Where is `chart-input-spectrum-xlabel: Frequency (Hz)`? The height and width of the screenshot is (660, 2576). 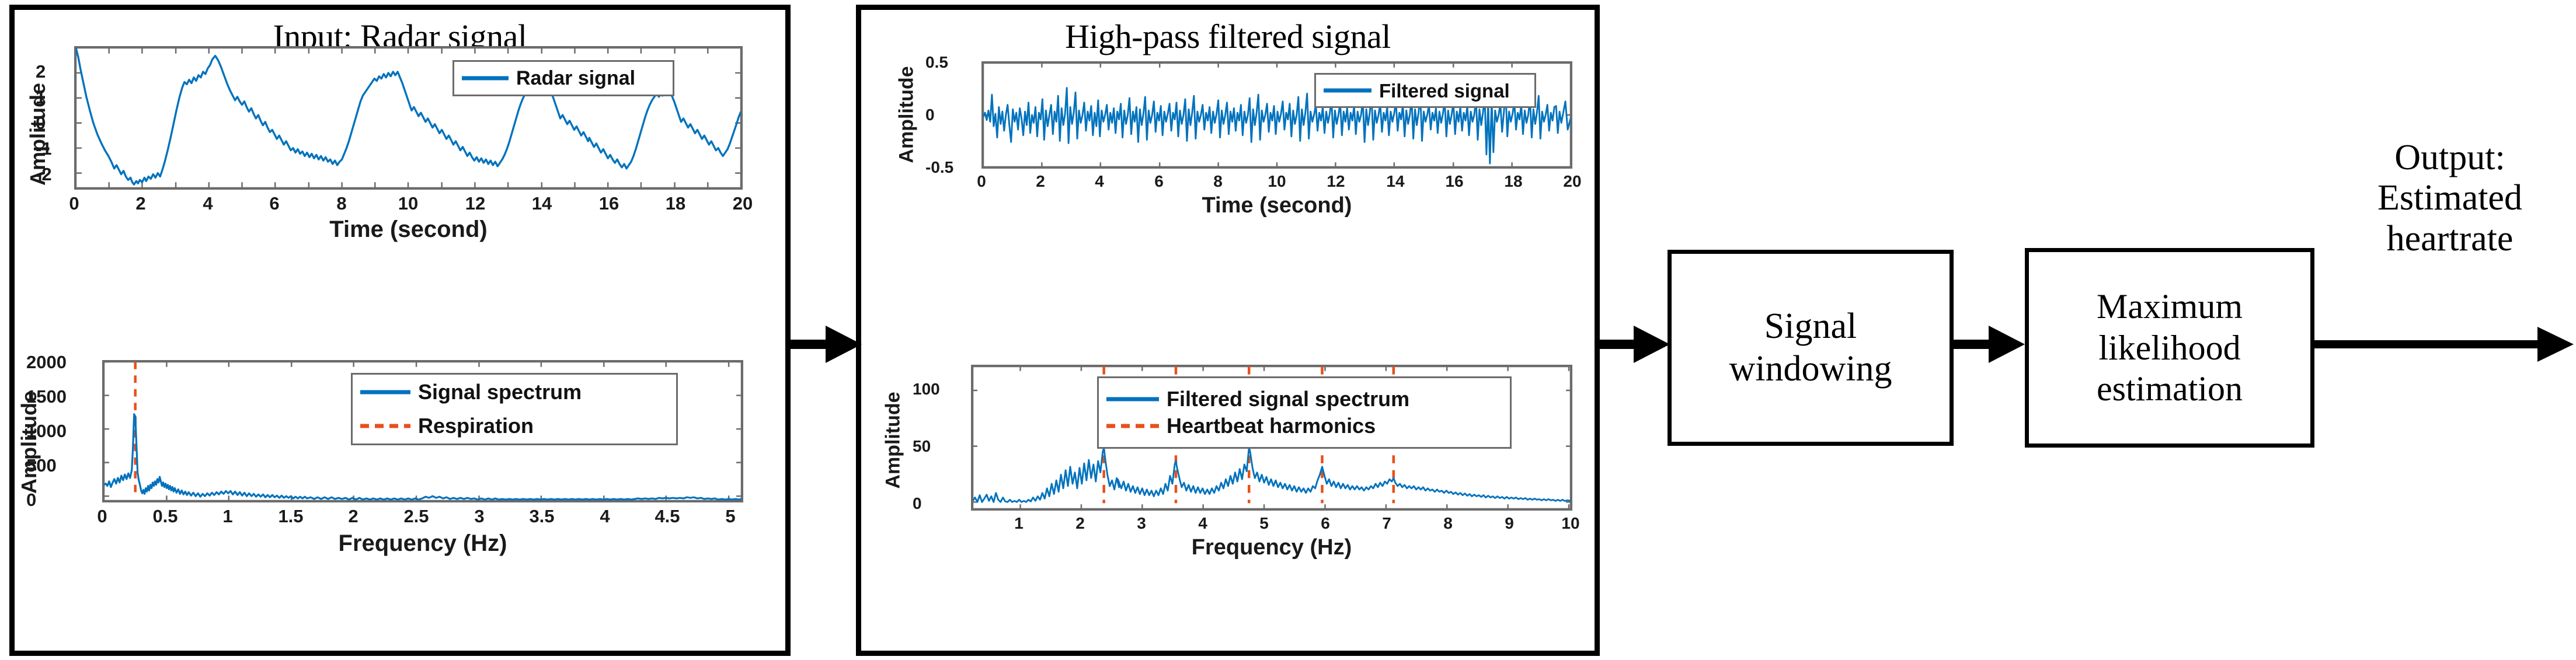 chart-input-spectrum-xlabel: Frequency (Hz) is located at coordinates (422, 543).